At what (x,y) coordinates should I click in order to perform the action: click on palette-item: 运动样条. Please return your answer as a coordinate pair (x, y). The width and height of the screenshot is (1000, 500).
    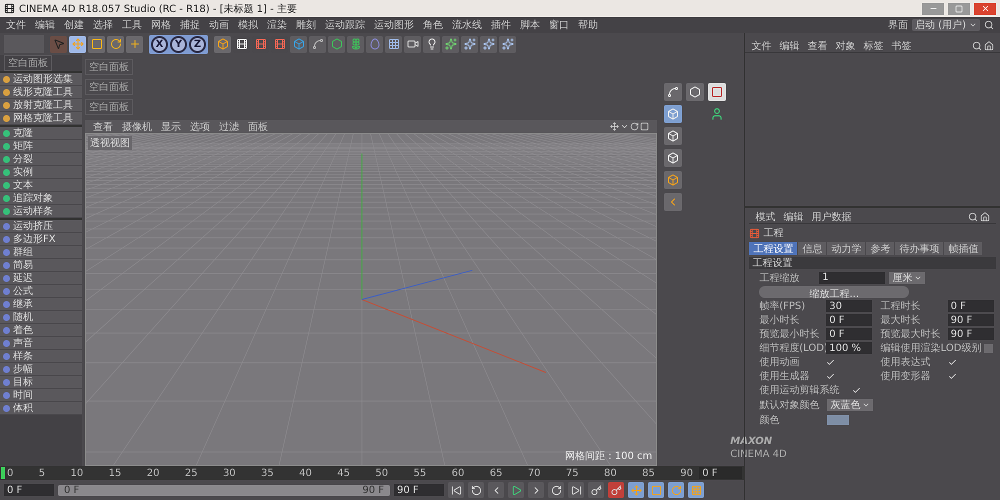
    Looking at the image, I should click on (41, 211).